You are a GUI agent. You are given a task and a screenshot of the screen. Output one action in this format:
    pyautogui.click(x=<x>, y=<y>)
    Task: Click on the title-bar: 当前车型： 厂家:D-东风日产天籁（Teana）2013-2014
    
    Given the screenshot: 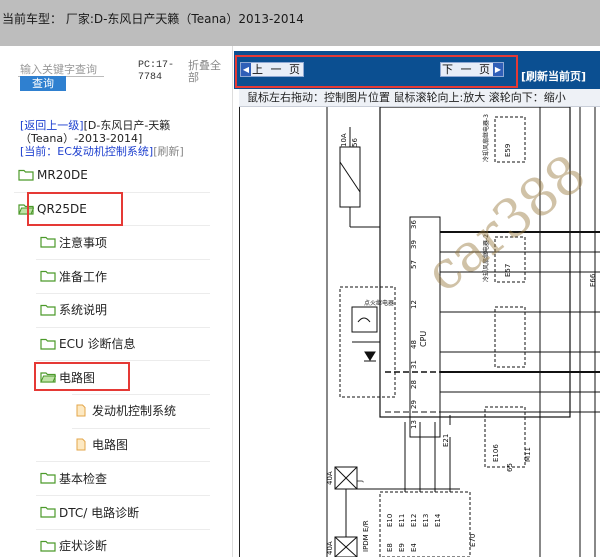 What is the action you would take?
    pyautogui.click(x=300, y=23)
    